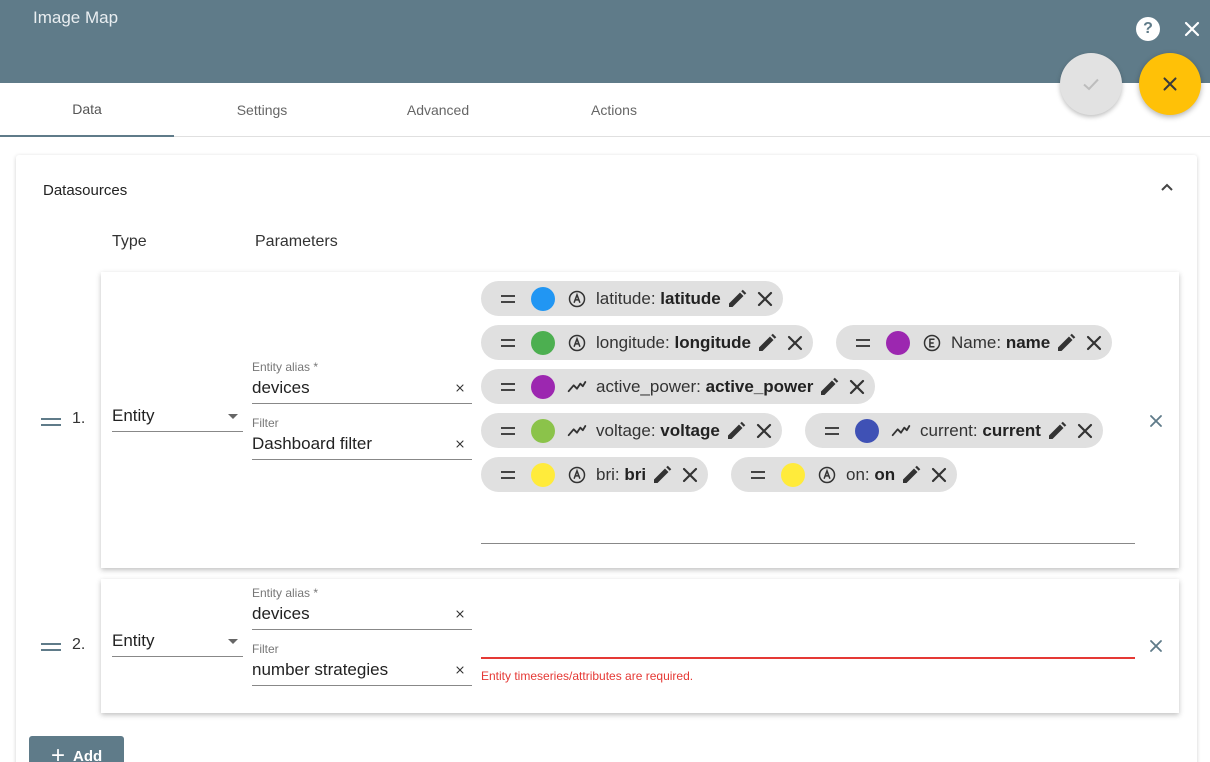 Image resolution: width=1210 pixels, height=762 pixels. I want to click on panel-title: Datasources, so click(85, 190).